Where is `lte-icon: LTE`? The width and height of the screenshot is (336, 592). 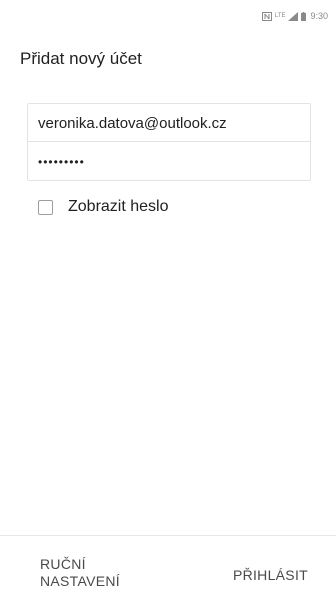 lte-icon: LTE is located at coordinates (280, 16).